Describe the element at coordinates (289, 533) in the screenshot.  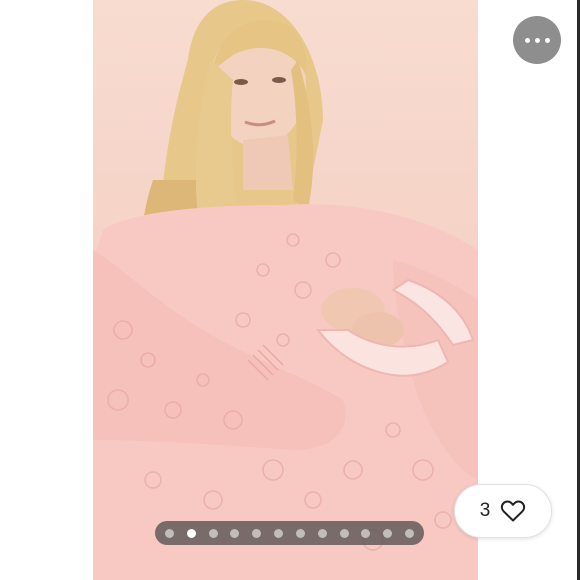
I see `carousel-pager` at that location.